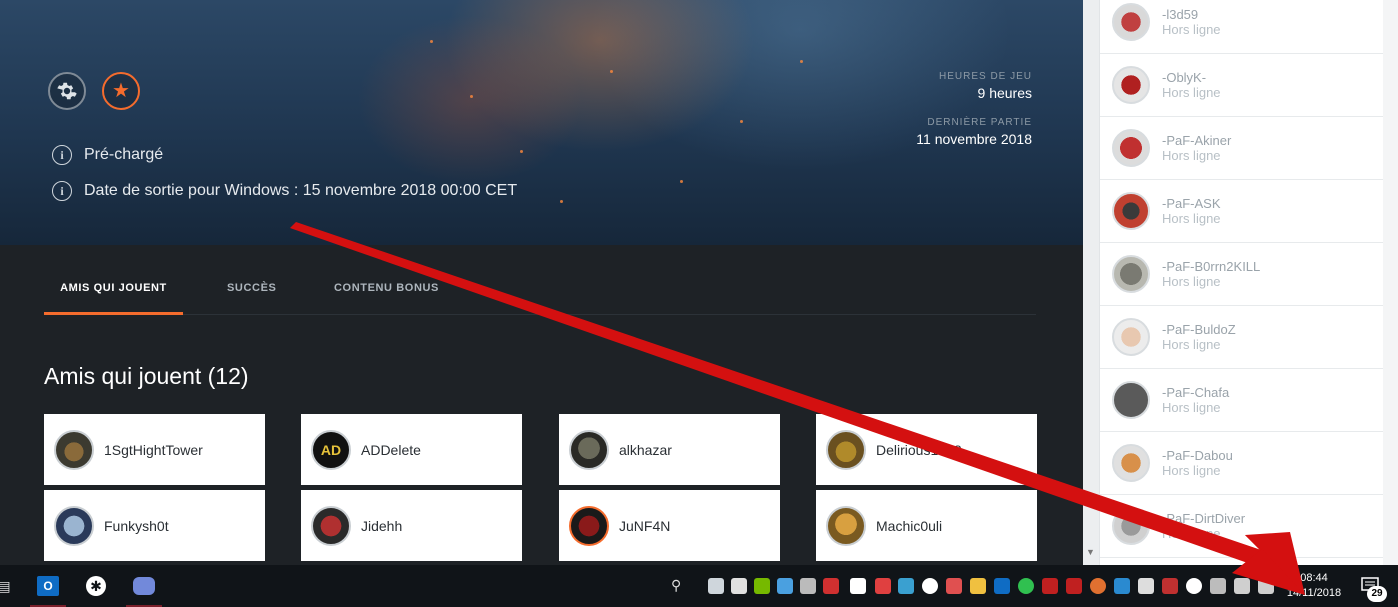  What do you see at coordinates (1314, 586) in the screenshot?
I see `system-clock: 08:44 14/11/2018` at bounding box center [1314, 586].